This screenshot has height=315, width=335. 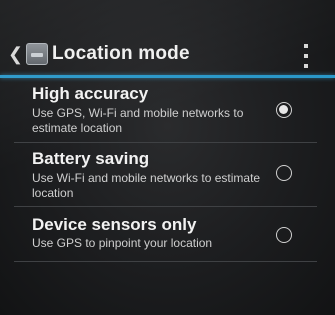 What do you see at coordinates (121, 53) in the screenshot?
I see `page-title: Location mode` at bounding box center [121, 53].